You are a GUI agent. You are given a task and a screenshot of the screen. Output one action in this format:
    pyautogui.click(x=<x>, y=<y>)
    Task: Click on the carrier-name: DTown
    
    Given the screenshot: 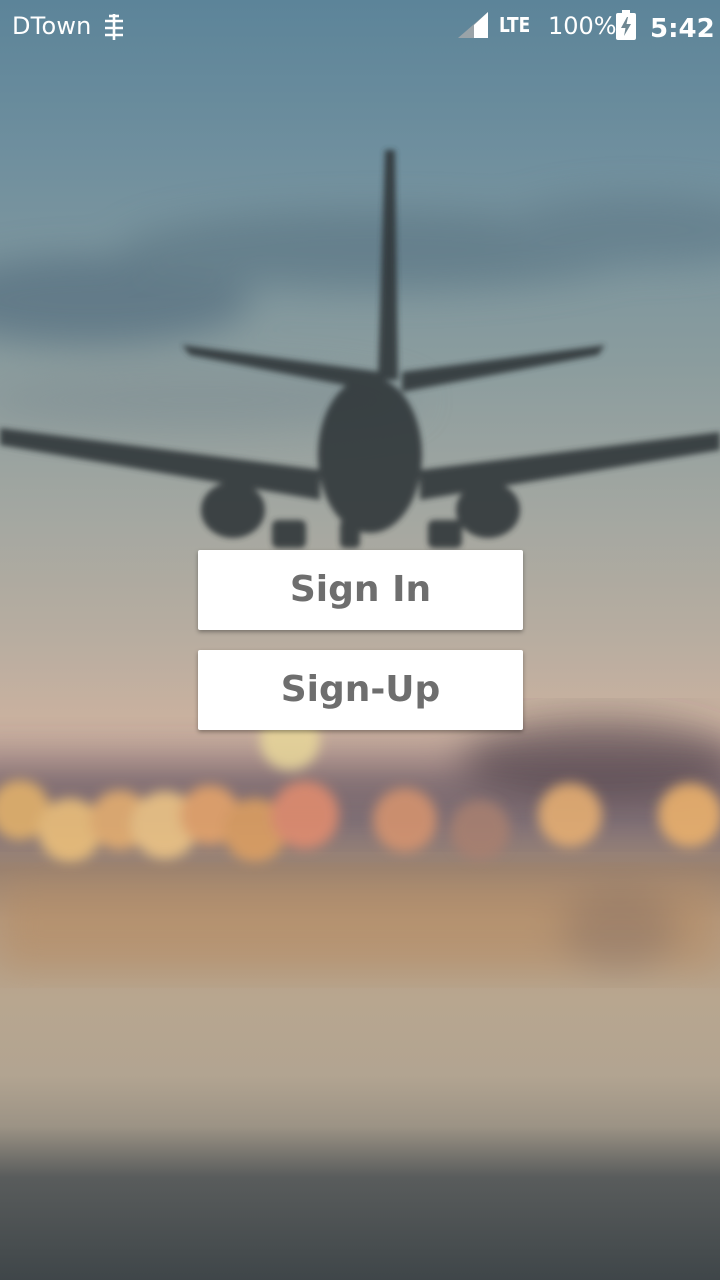 What is the action you would take?
    pyautogui.click(x=52, y=26)
    